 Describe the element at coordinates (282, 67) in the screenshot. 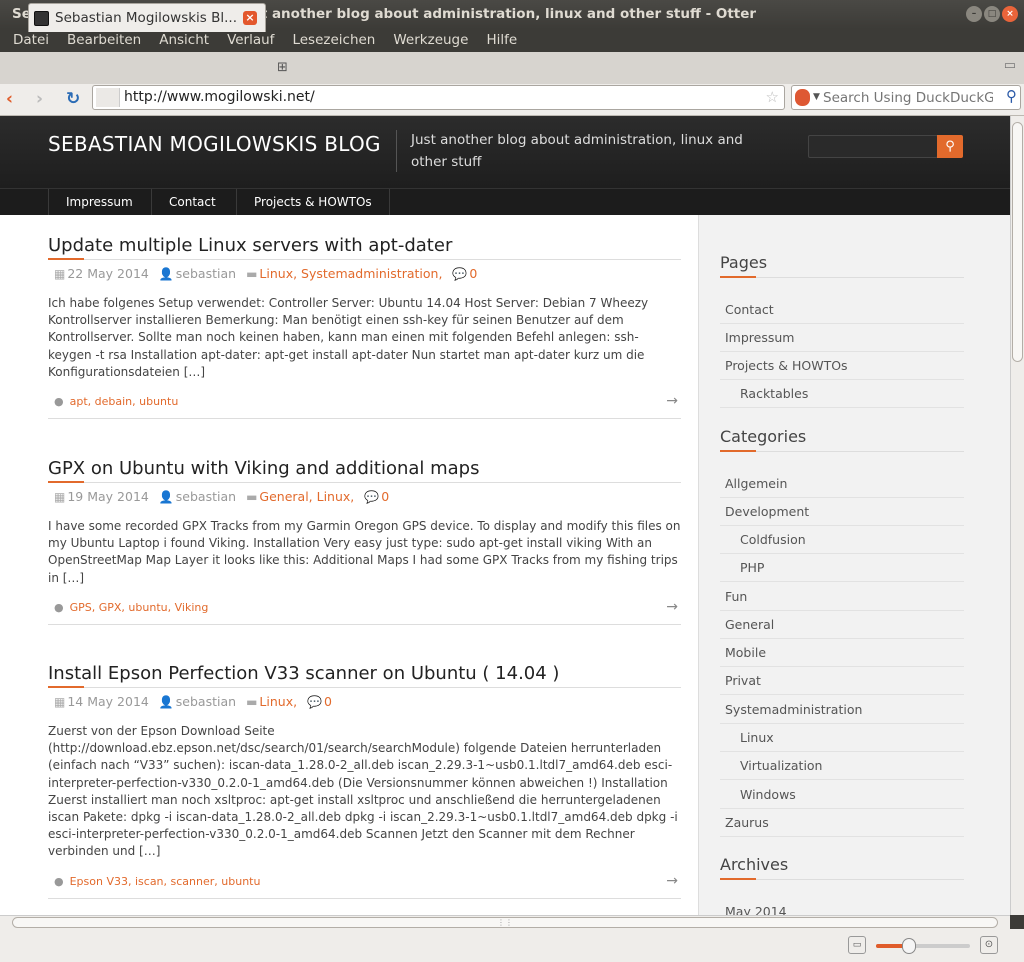

I see `new-tab-icon: ⊞` at that location.